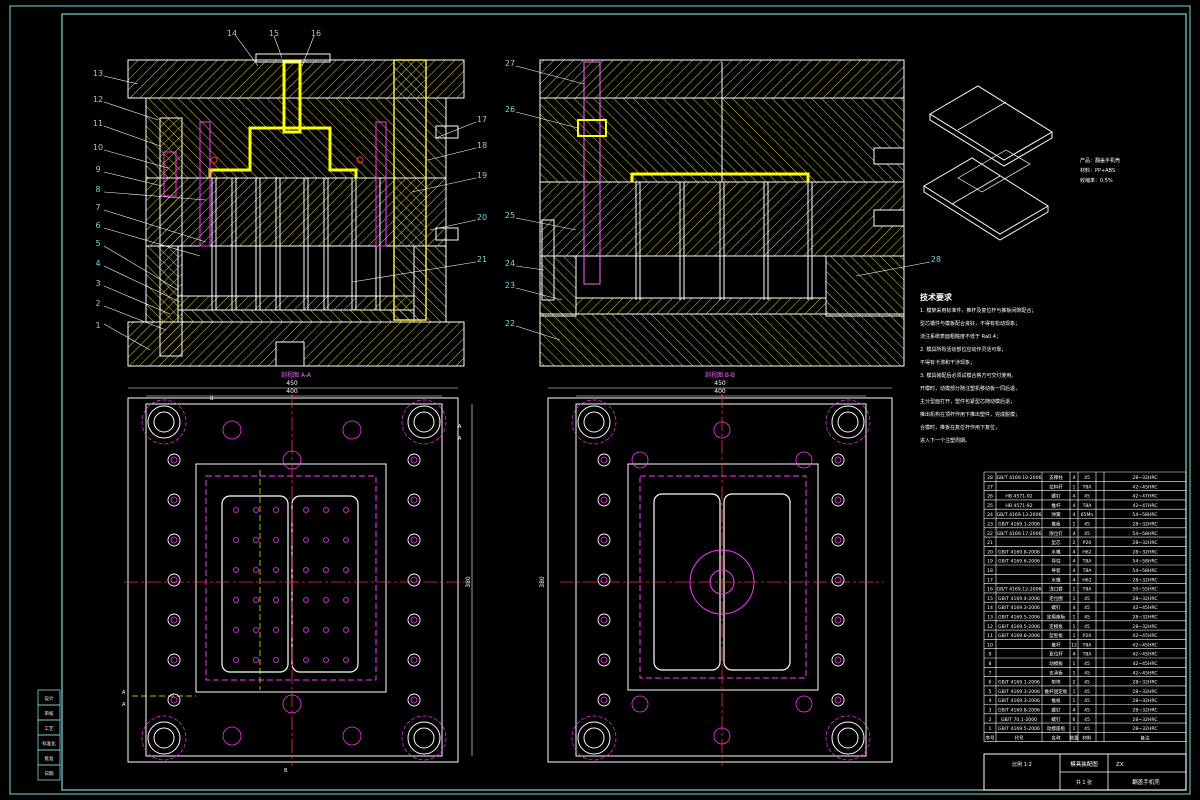  I want to click on bom-cell-std: GB/T 4169.3-2006, so click(1019, 692).